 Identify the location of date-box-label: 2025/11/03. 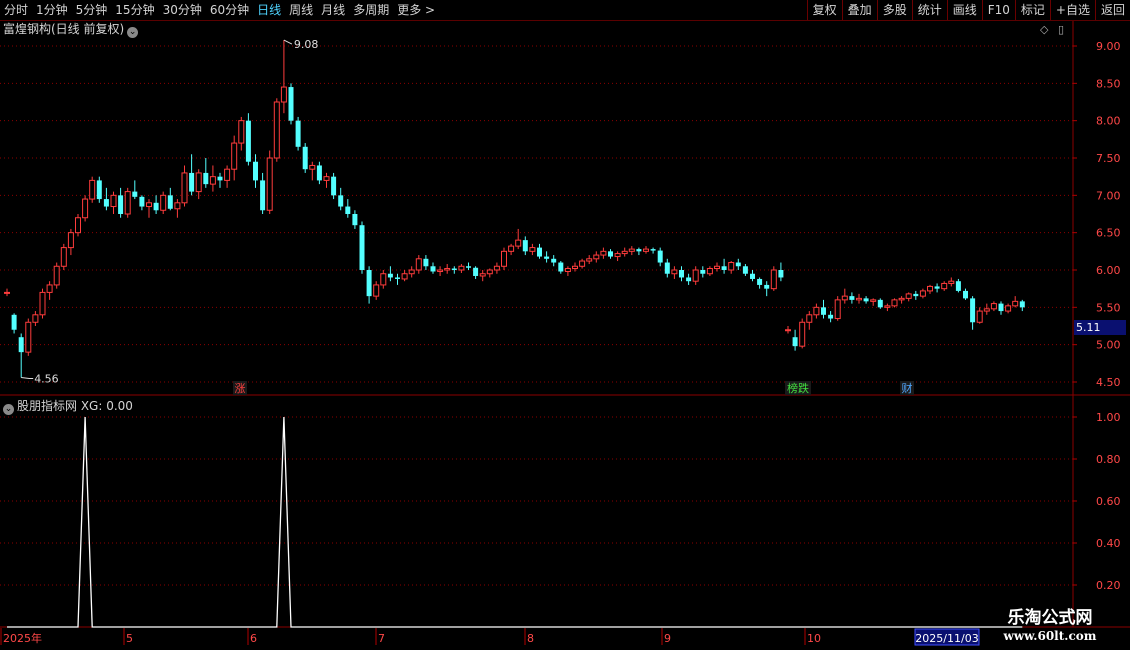
(946, 638).